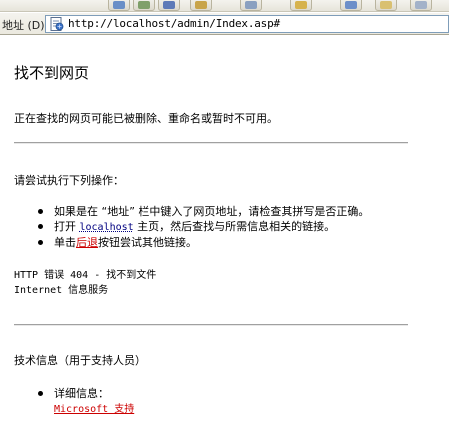 The image size is (449, 423). I want to click on tech-heading: 技术信息（用于支持人员）, so click(80, 360).